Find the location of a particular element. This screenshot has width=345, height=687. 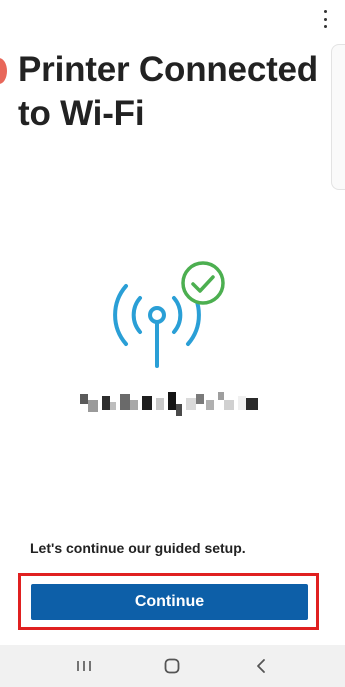

continue-button: Continue is located at coordinates (169, 602).